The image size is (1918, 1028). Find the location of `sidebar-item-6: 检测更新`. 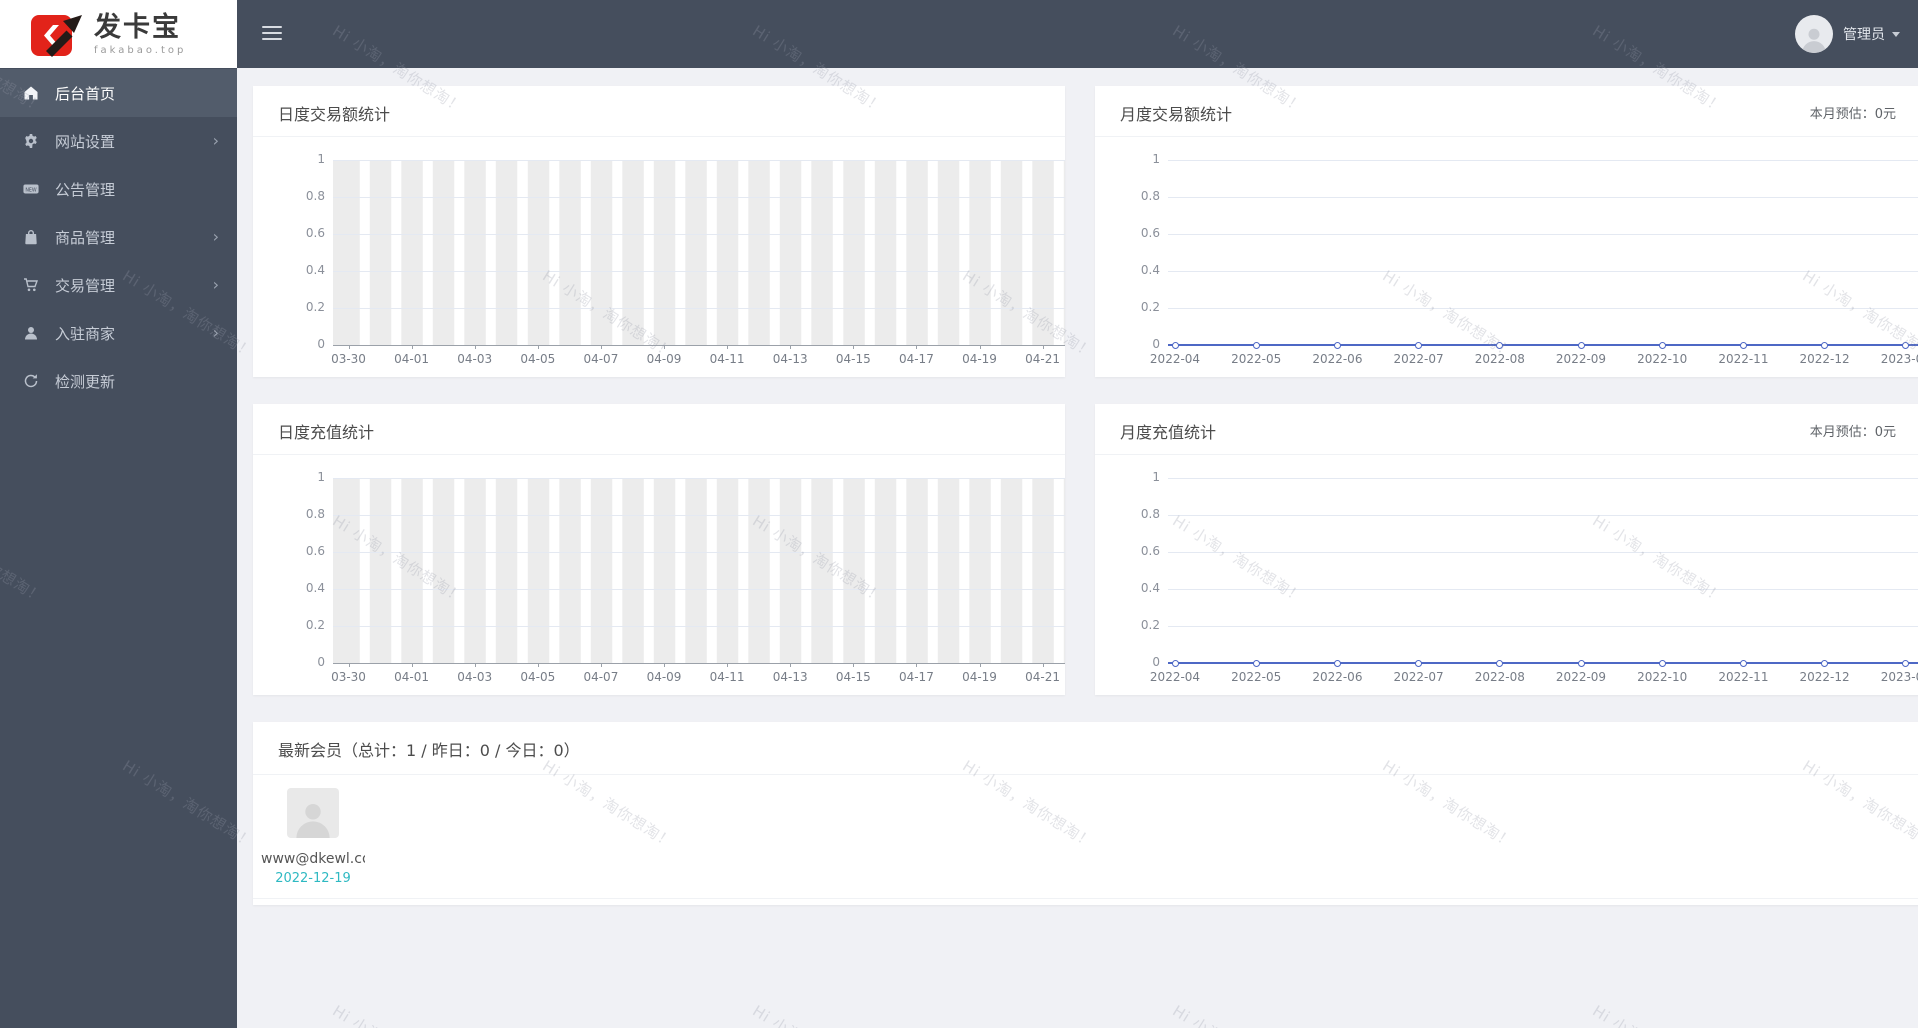

sidebar-item-6: 检测更新 is located at coordinates (118, 381).